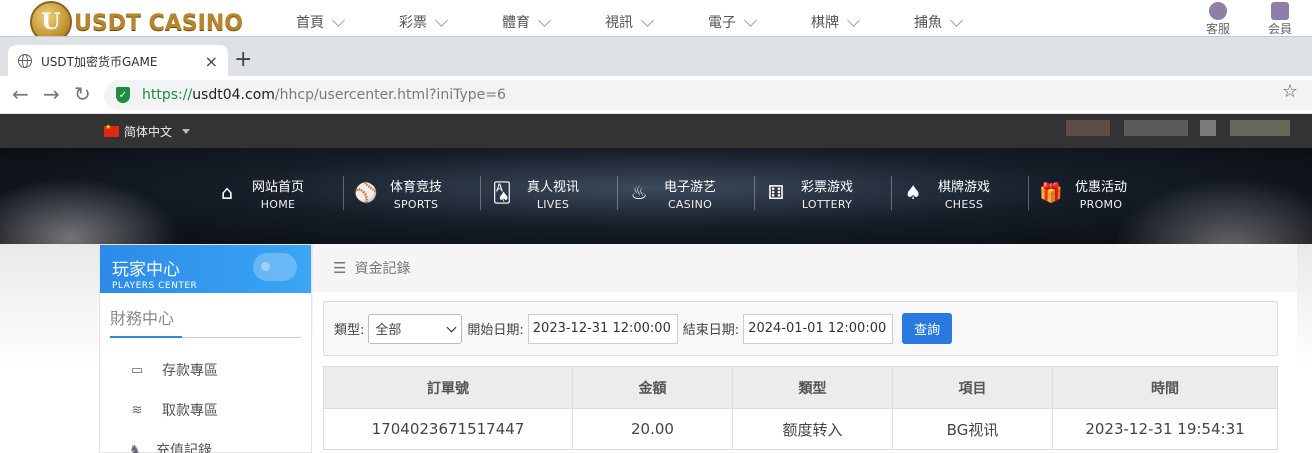 Image resolution: width=1312 pixels, height=453 pixels. What do you see at coordinates (123, 95) in the screenshot?
I see `secure-shield-icon: ✓` at bounding box center [123, 95].